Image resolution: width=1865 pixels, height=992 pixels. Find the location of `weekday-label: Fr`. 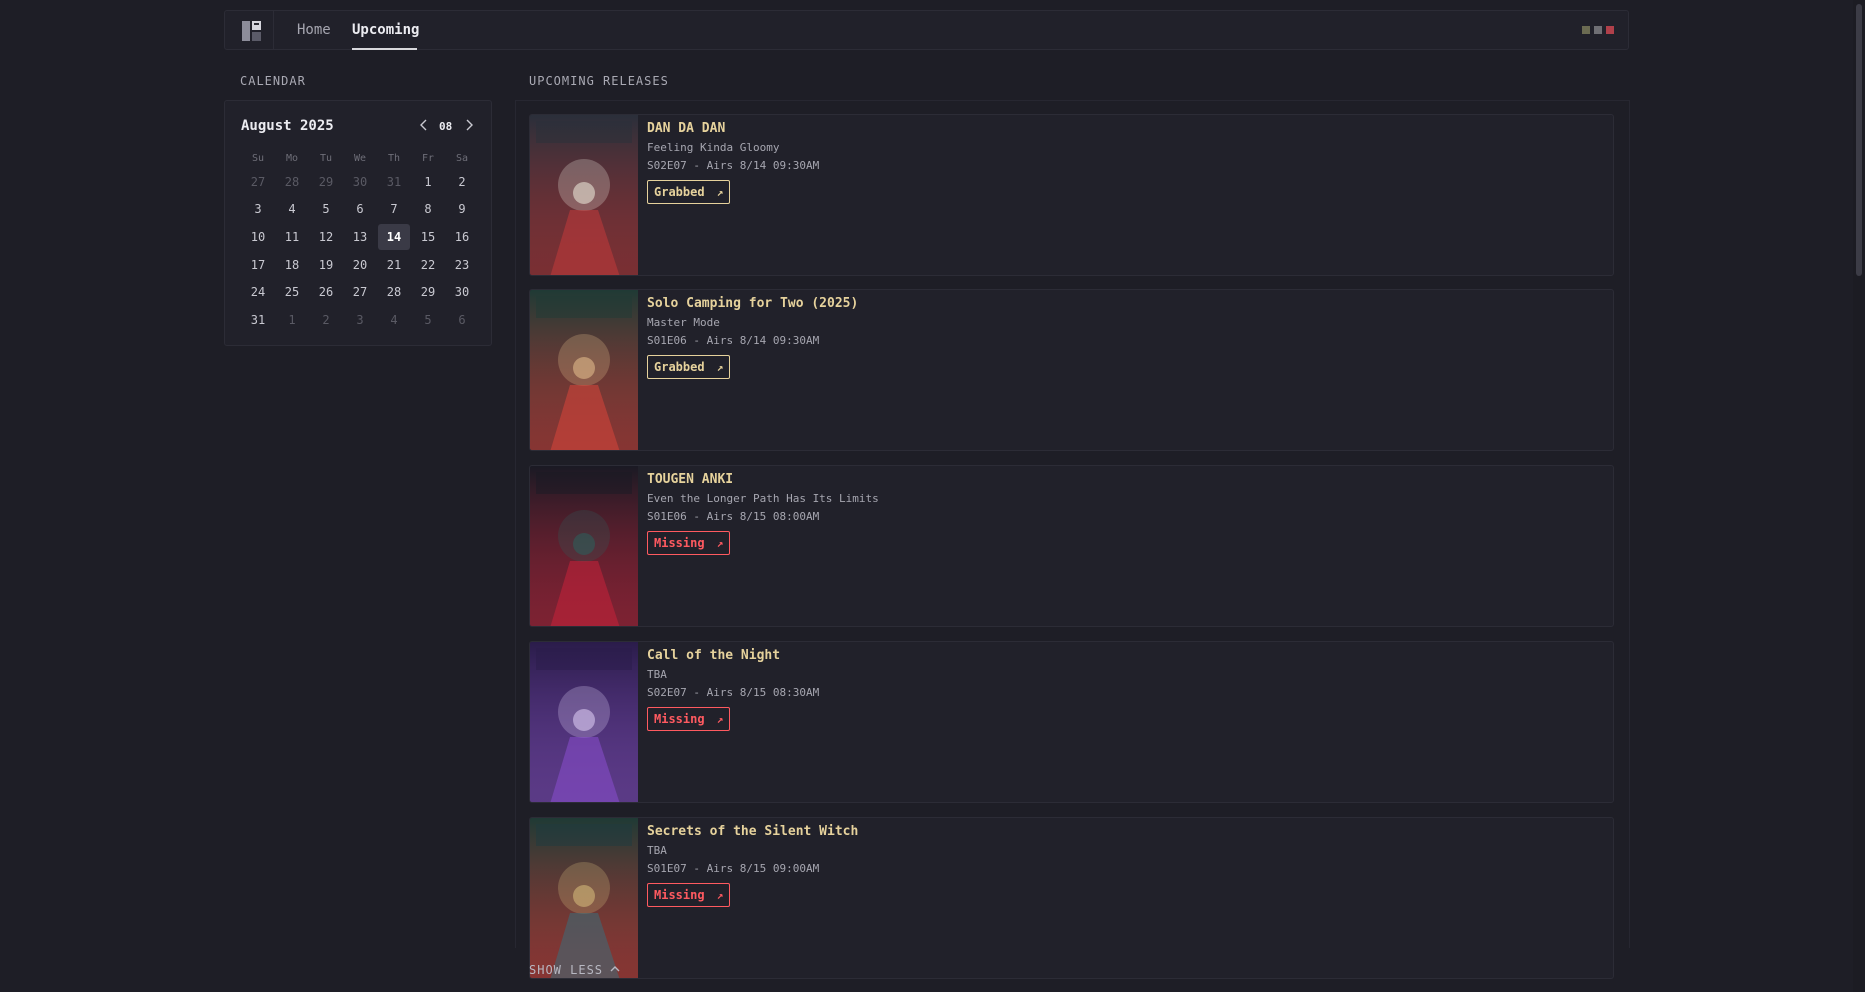

weekday-label: Fr is located at coordinates (428, 158).